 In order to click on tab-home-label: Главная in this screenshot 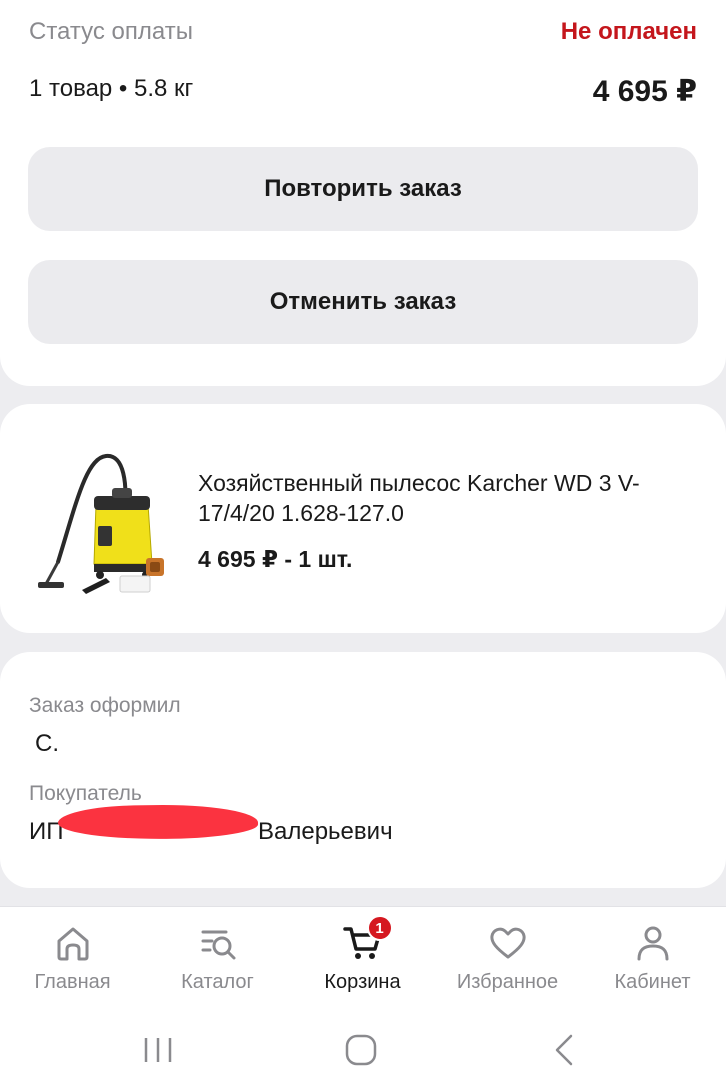, I will do `click(72, 982)`.